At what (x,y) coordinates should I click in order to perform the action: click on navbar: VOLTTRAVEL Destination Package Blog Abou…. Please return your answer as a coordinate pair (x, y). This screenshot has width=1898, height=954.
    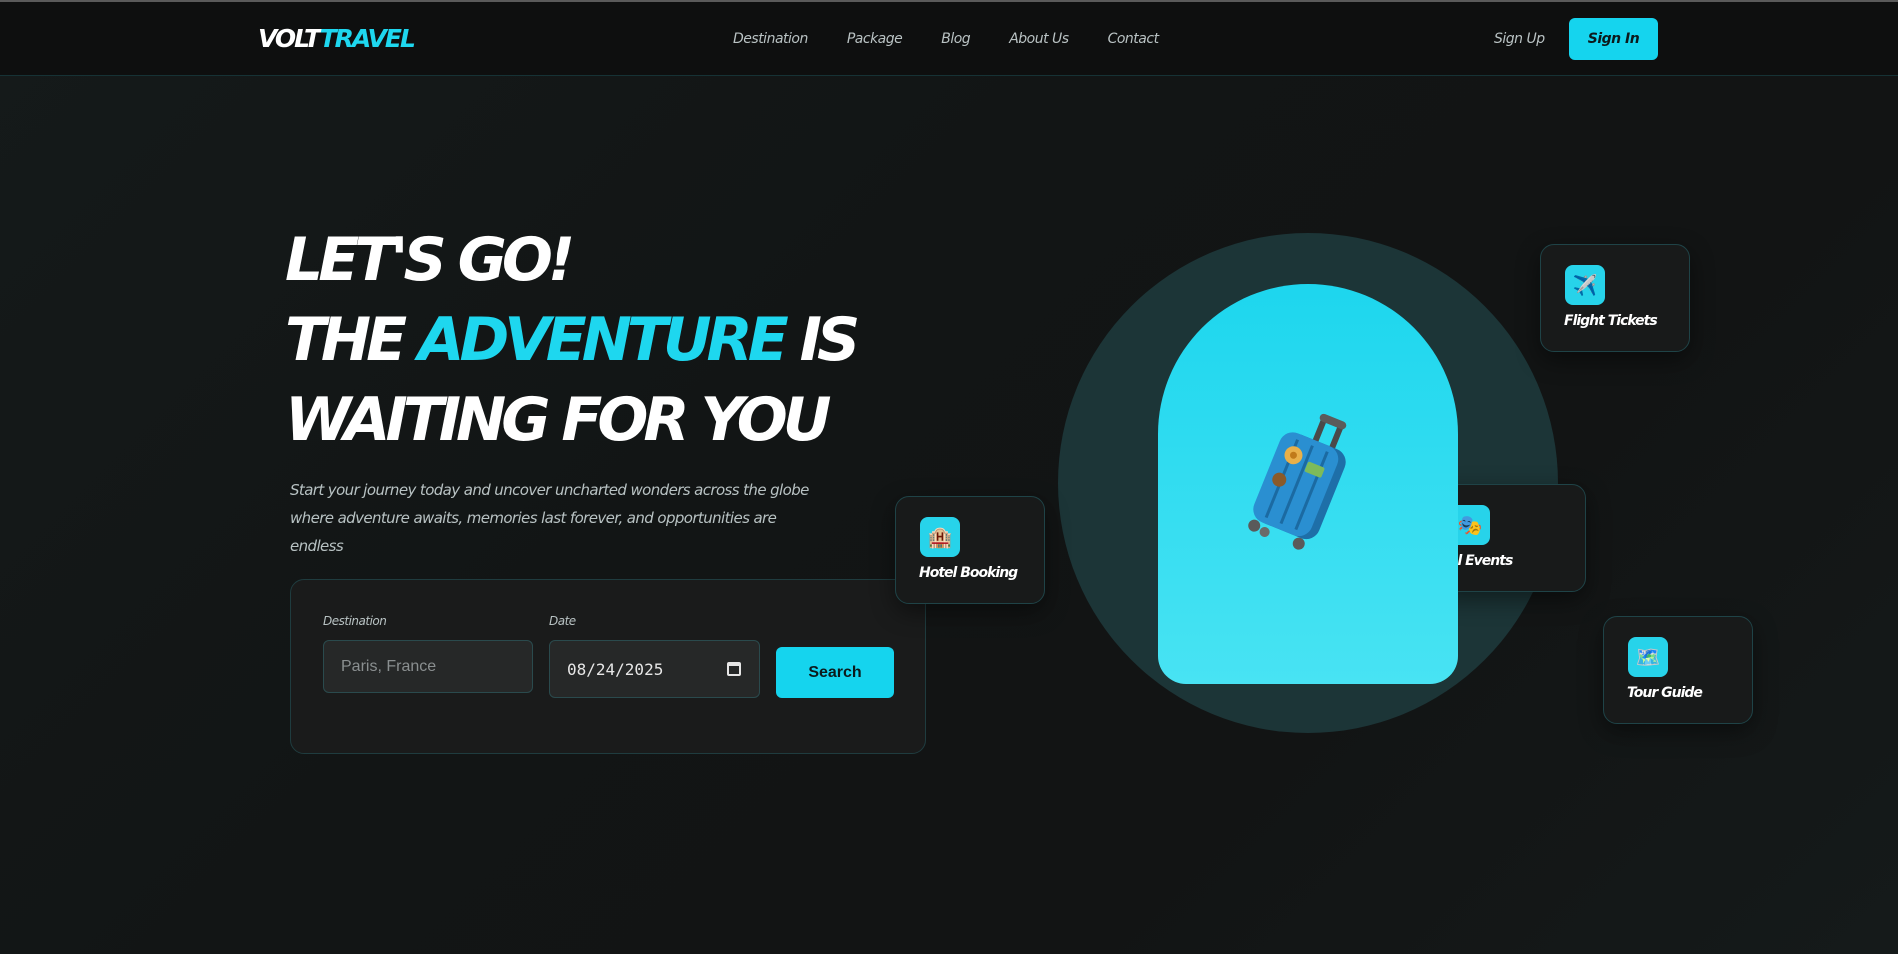
    Looking at the image, I should click on (949, 39).